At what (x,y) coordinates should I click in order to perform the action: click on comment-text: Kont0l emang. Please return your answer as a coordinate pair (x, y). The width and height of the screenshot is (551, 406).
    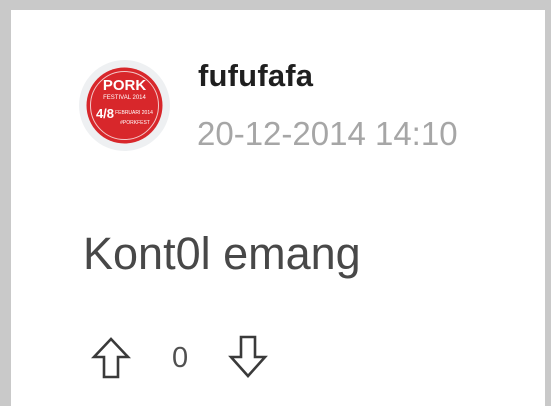
    Looking at the image, I should click on (222, 253).